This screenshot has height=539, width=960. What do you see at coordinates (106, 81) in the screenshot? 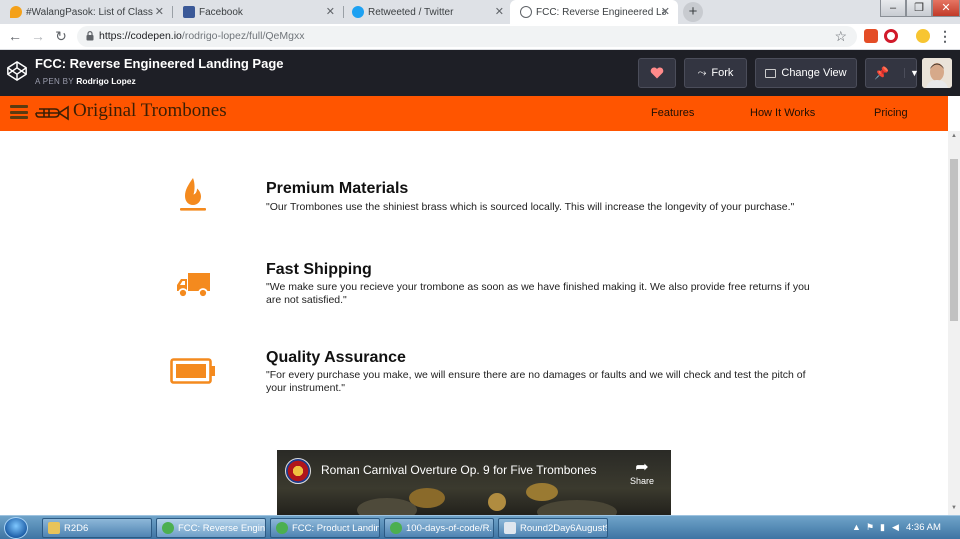
I see `pen-author: Rodrigo Lopez` at bounding box center [106, 81].